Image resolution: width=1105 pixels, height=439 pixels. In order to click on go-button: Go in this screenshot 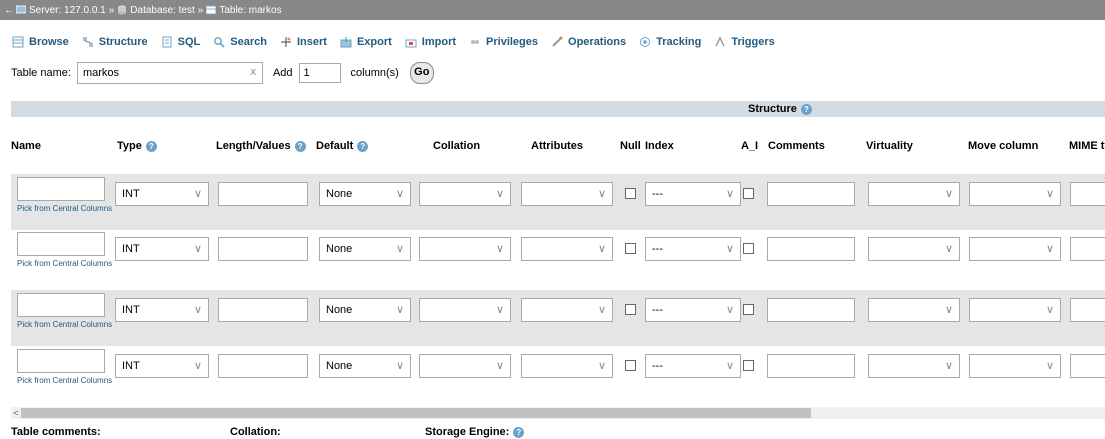, I will do `click(421, 73)`.